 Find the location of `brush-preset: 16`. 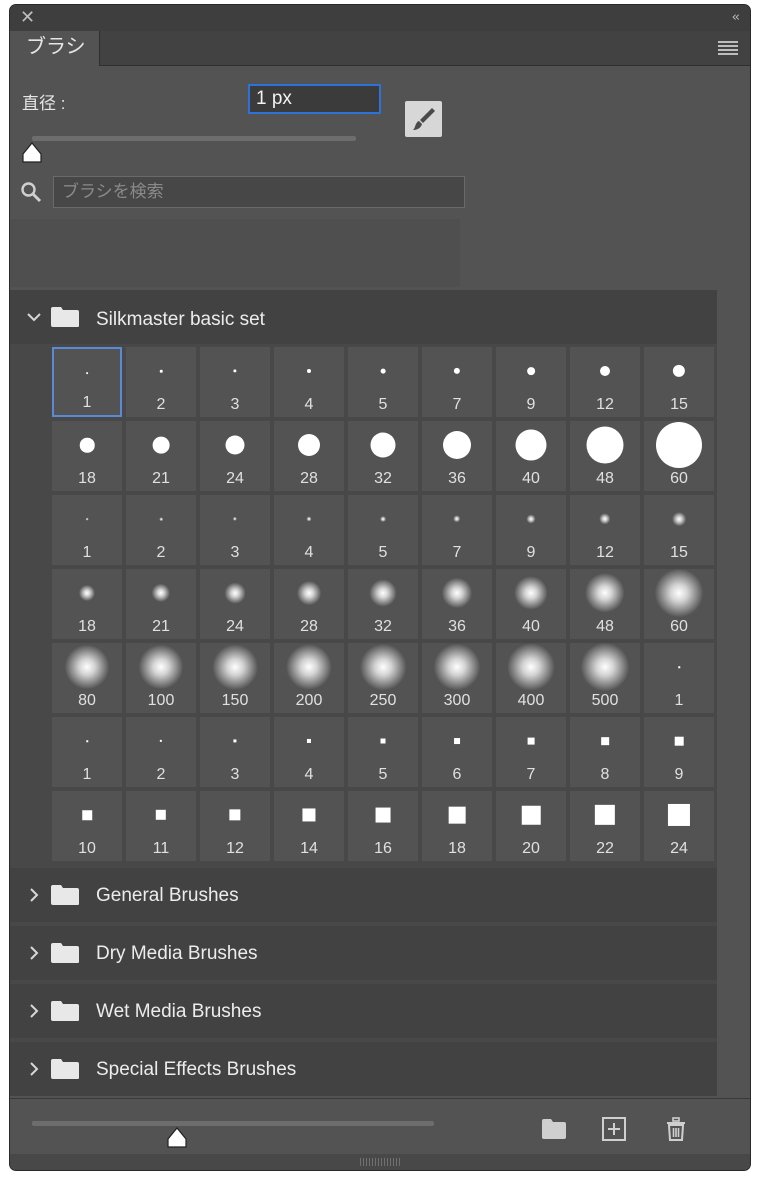

brush-preset: 16 is located at coordinates (383, 826).